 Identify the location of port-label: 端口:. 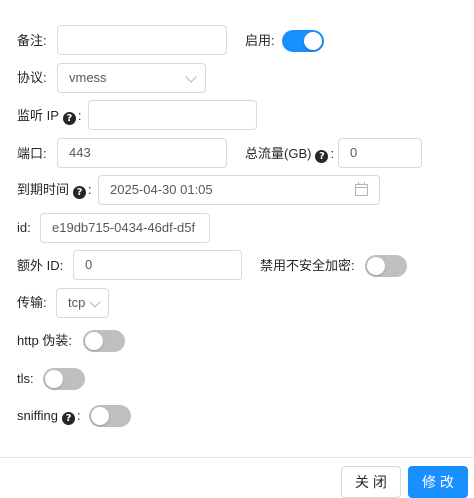
(32, 153).